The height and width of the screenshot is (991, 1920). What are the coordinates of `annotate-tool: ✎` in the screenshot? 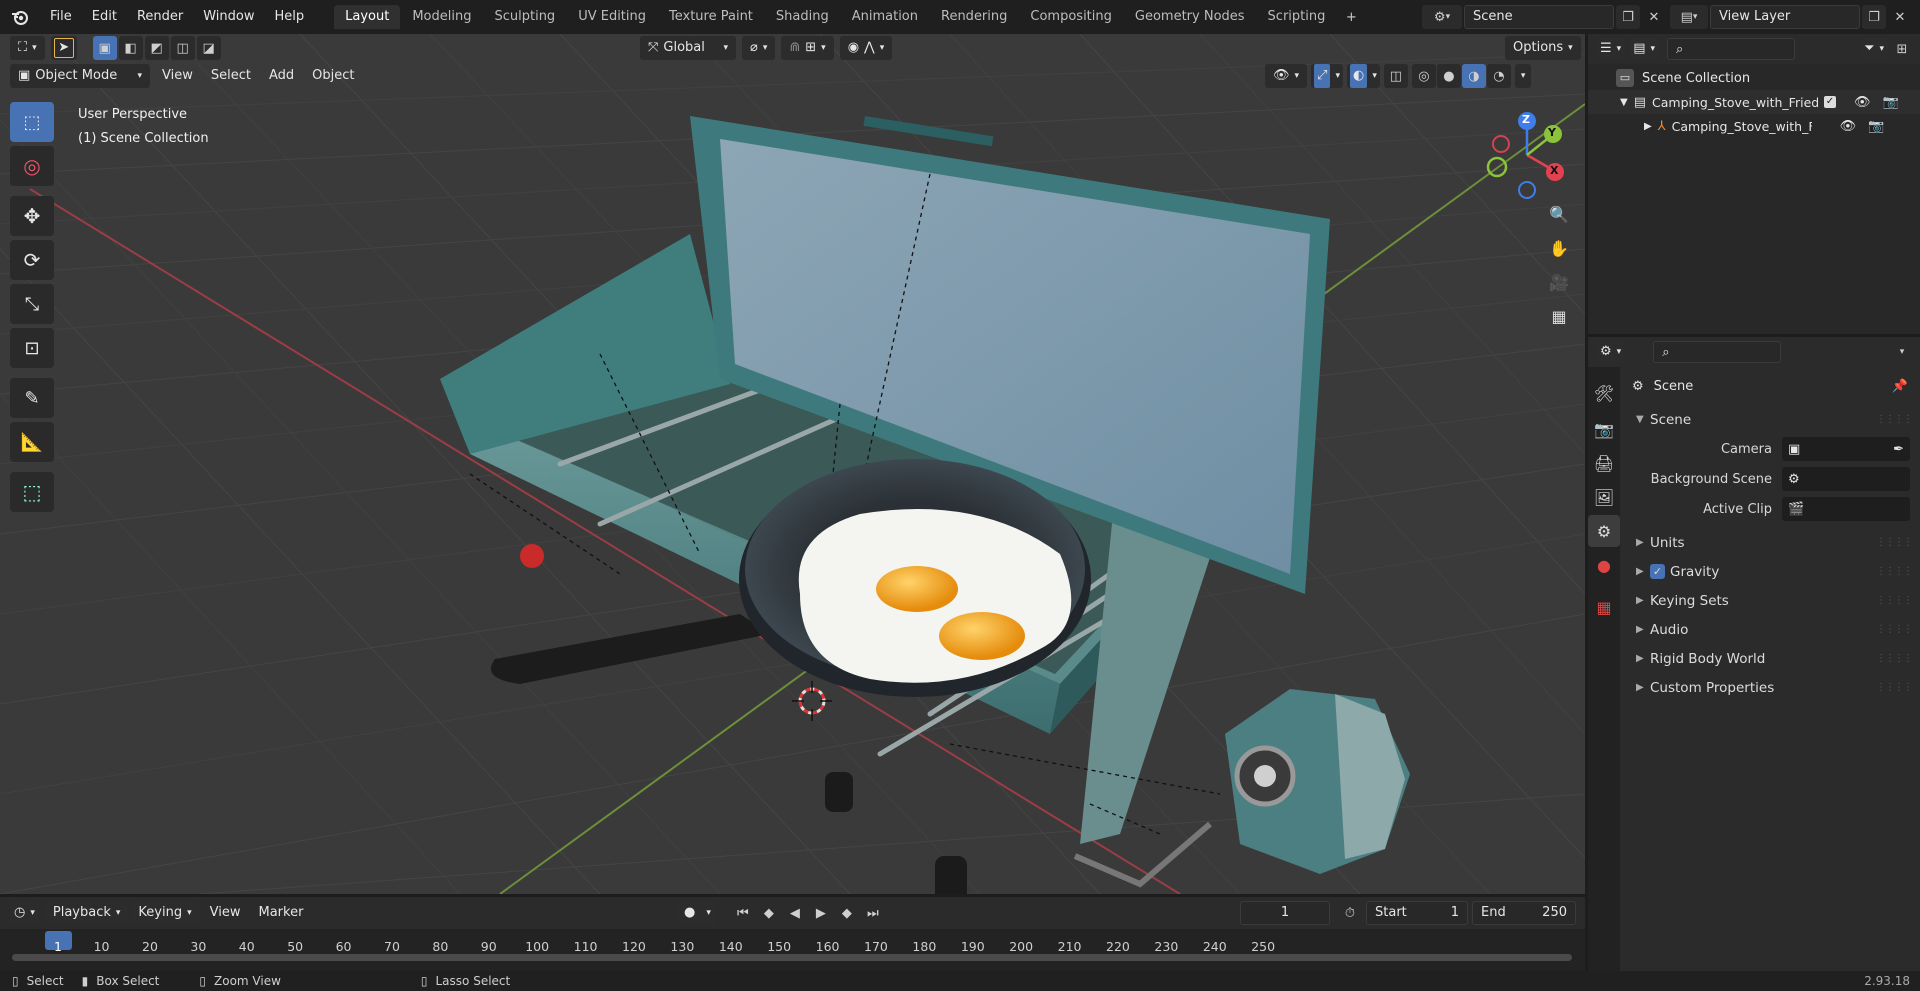 It's located at (32, 398).